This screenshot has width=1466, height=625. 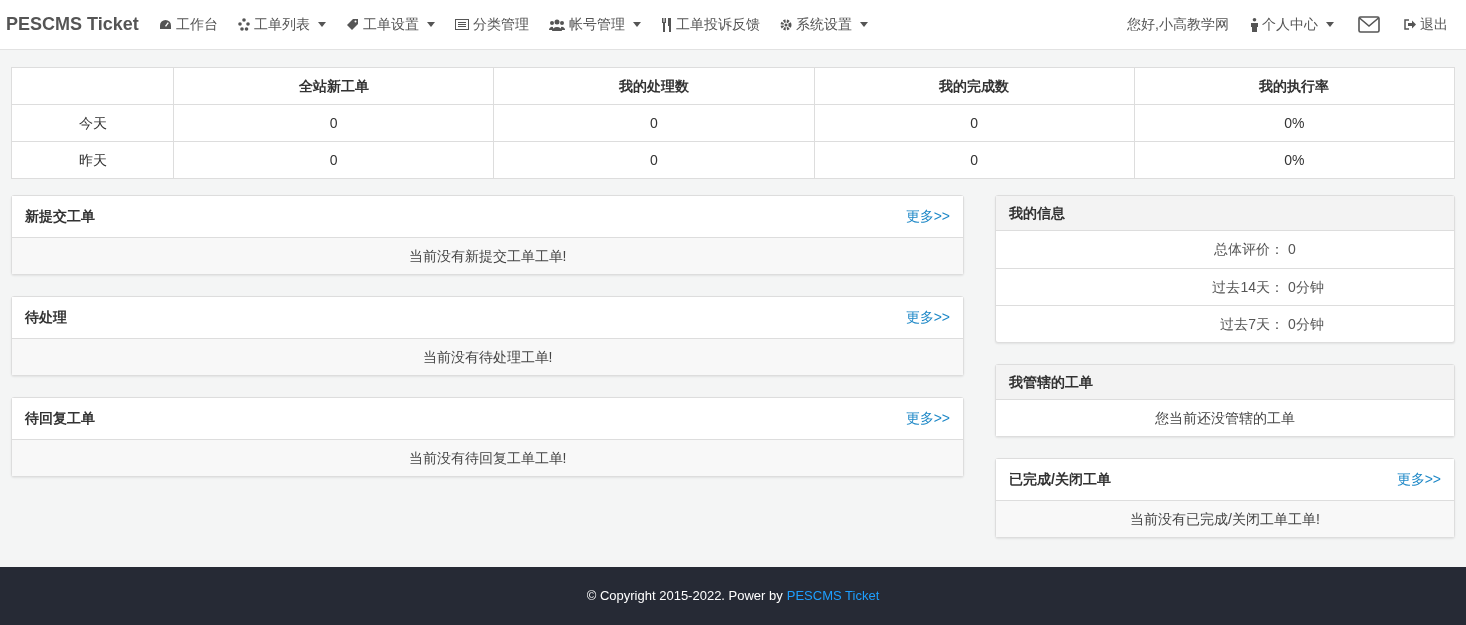 What do you see at coordinates (1225, 519) in the screenshot?
I see `empty-message: 当前没有已完成/关闭工单工单!` at bounding box center [1225, 519].